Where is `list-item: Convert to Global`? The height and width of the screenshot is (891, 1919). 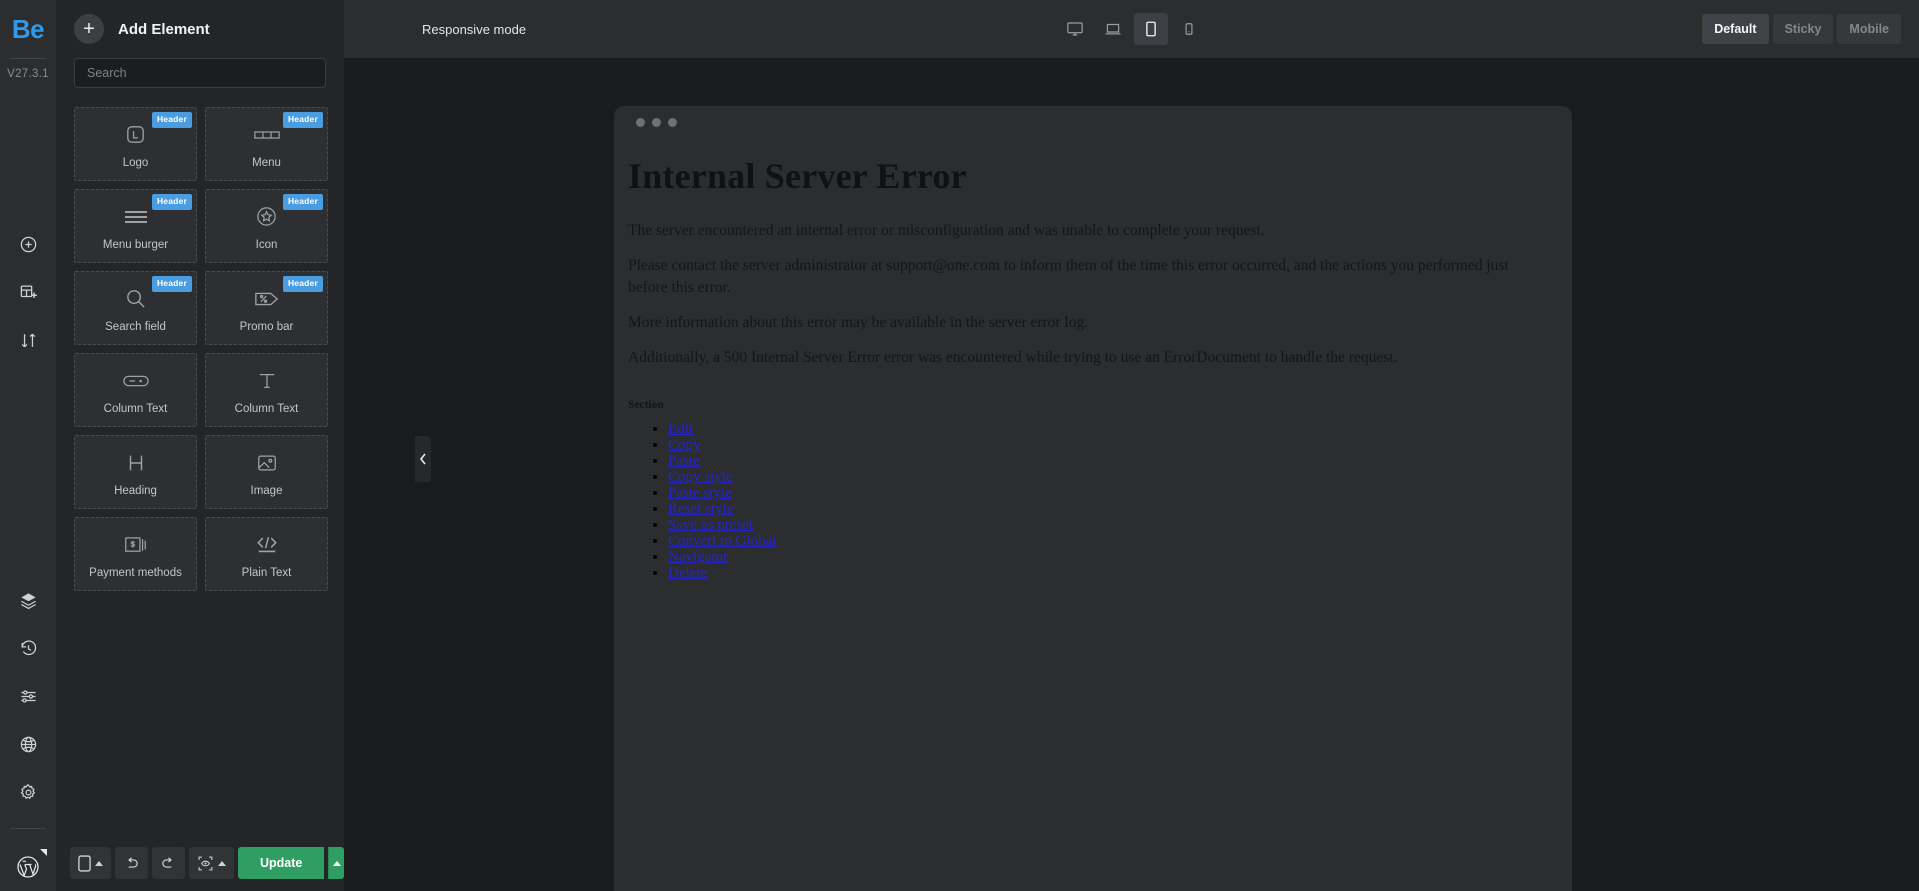 list-item: Convert to Global is located at coordinates (1113, 541).